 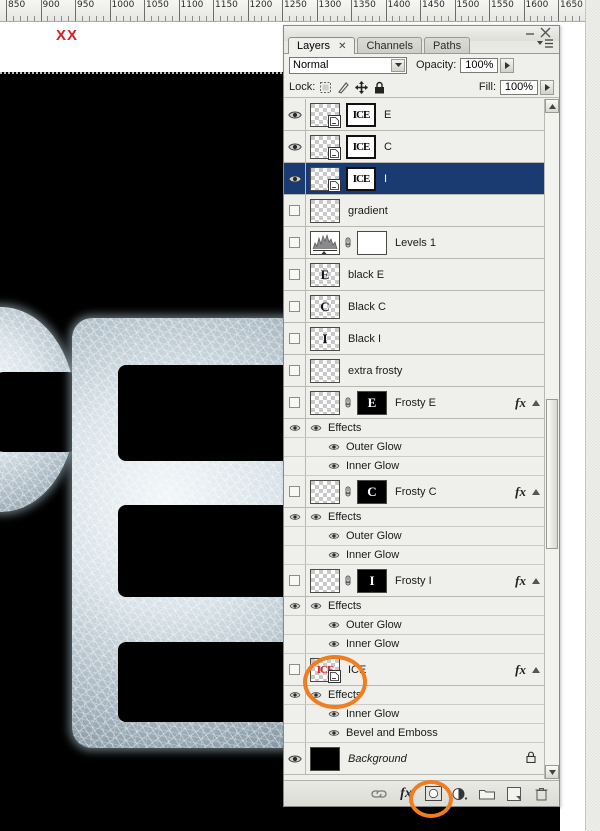 What do you see at coordinates (447, 45) in the screenshot?
I see `tab-paths: Paths` at bounding box center [447, 45].